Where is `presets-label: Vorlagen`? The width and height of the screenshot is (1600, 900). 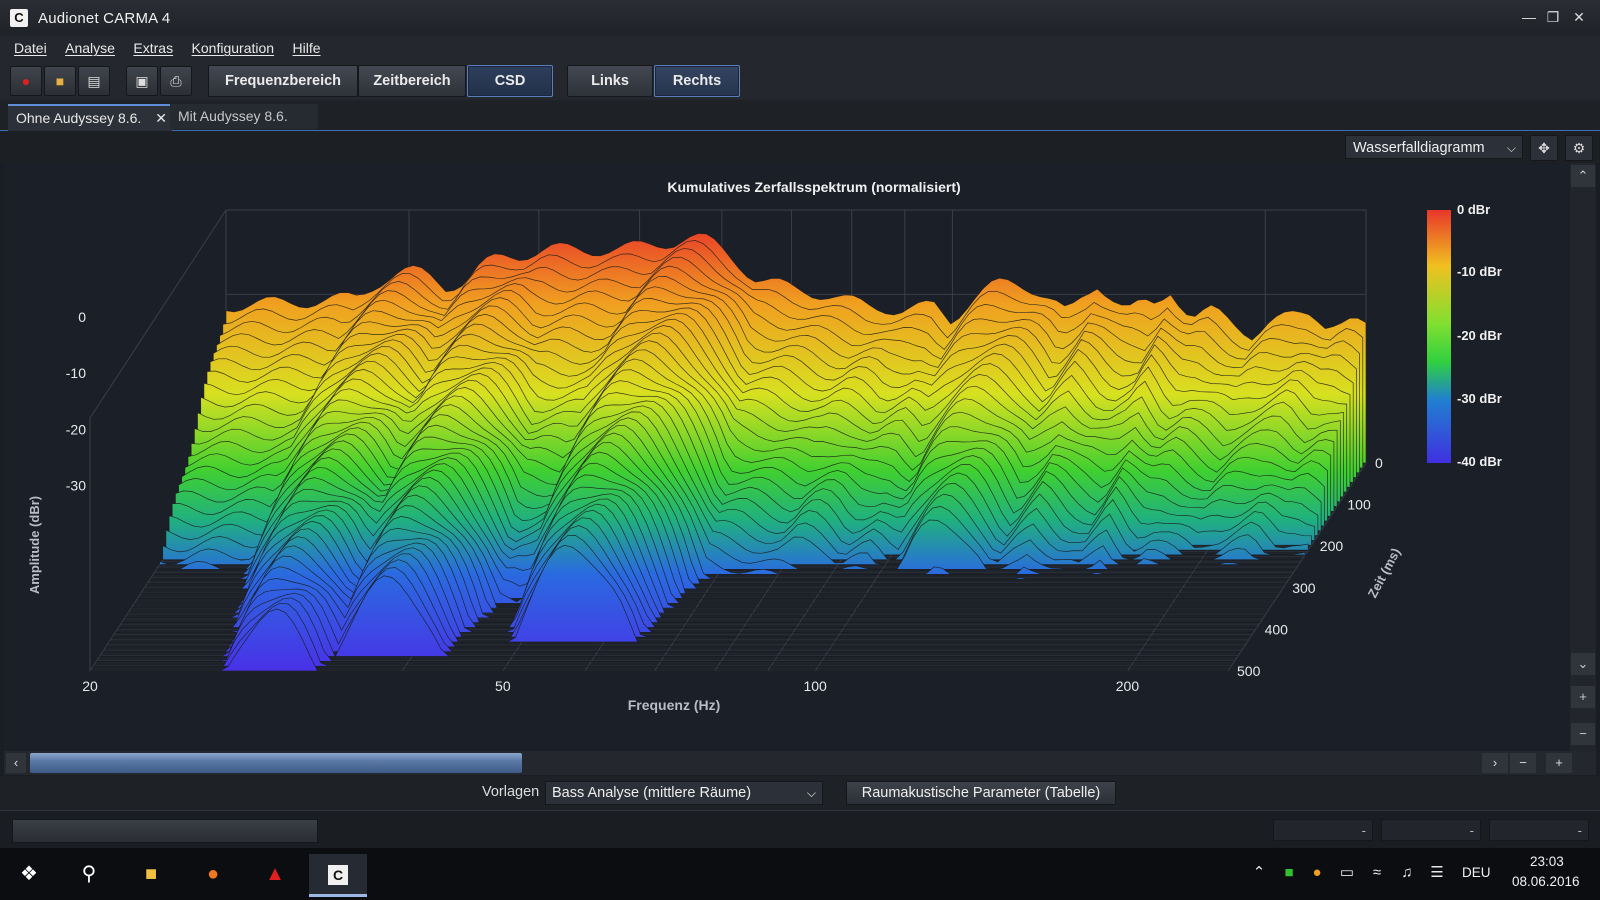 presets-label: Vorlagen is located at coordinates (511, 792).